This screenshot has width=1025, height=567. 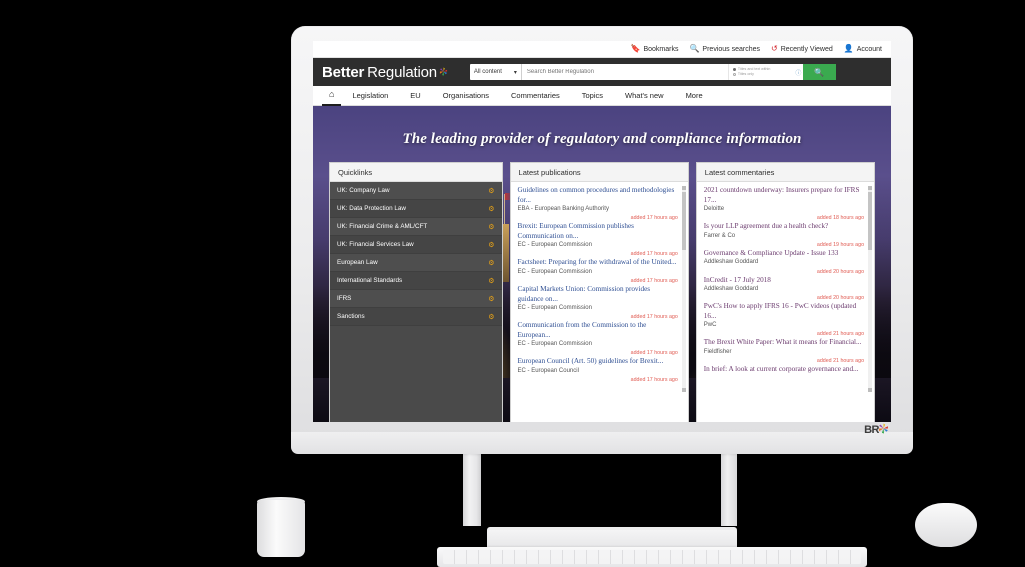 I want to click on commentary-source: Deloitte, so click(x=714, y=209).